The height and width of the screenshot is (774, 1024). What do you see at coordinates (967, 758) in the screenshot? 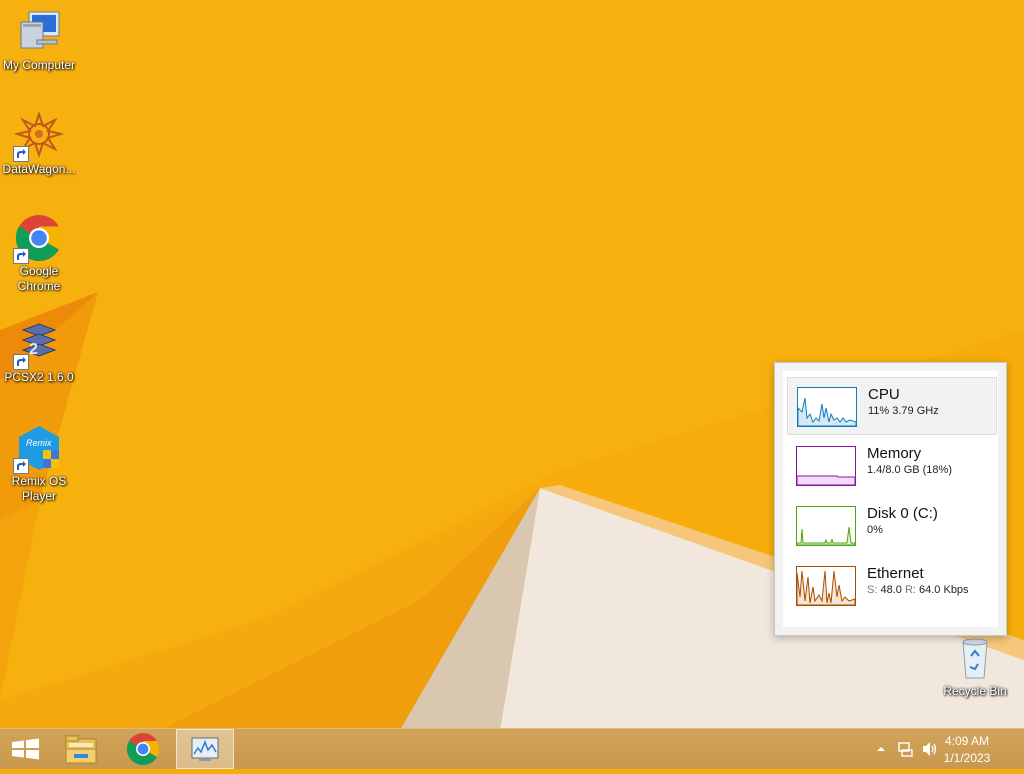
I see `clock-date: 1/1/2023` at bounding box center [967, 758].